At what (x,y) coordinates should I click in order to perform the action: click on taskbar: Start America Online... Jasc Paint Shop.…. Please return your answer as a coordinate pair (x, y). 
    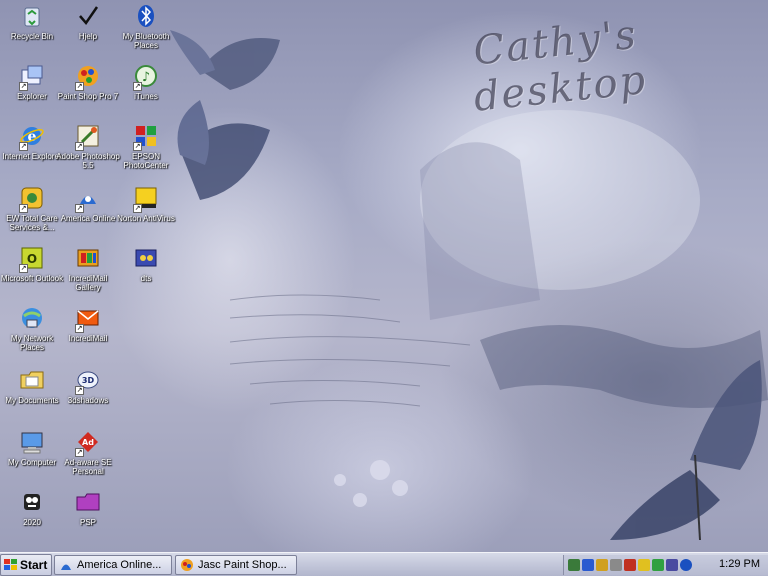
    Looking at the image, I should click on (384, 564).